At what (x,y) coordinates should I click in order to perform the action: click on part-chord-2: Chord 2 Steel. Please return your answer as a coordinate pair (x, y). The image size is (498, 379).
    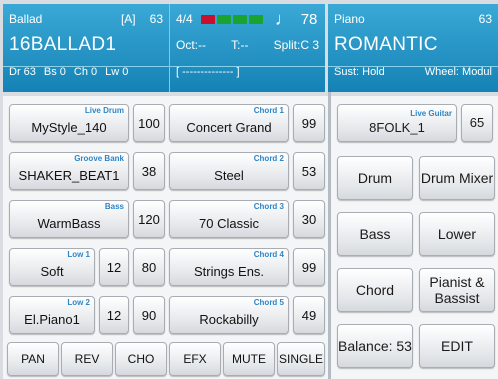
    Looking at the image, I should click on (229, 171).